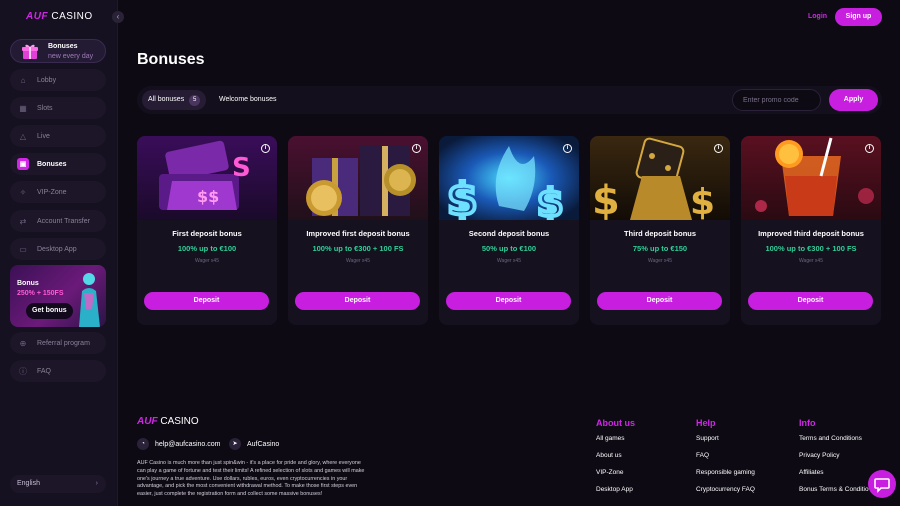  Describe the element at coordinates (58, 192) in the screenshot. I see `sidebar-item-vip-zone: ✧ VIP-Zone` at that location.